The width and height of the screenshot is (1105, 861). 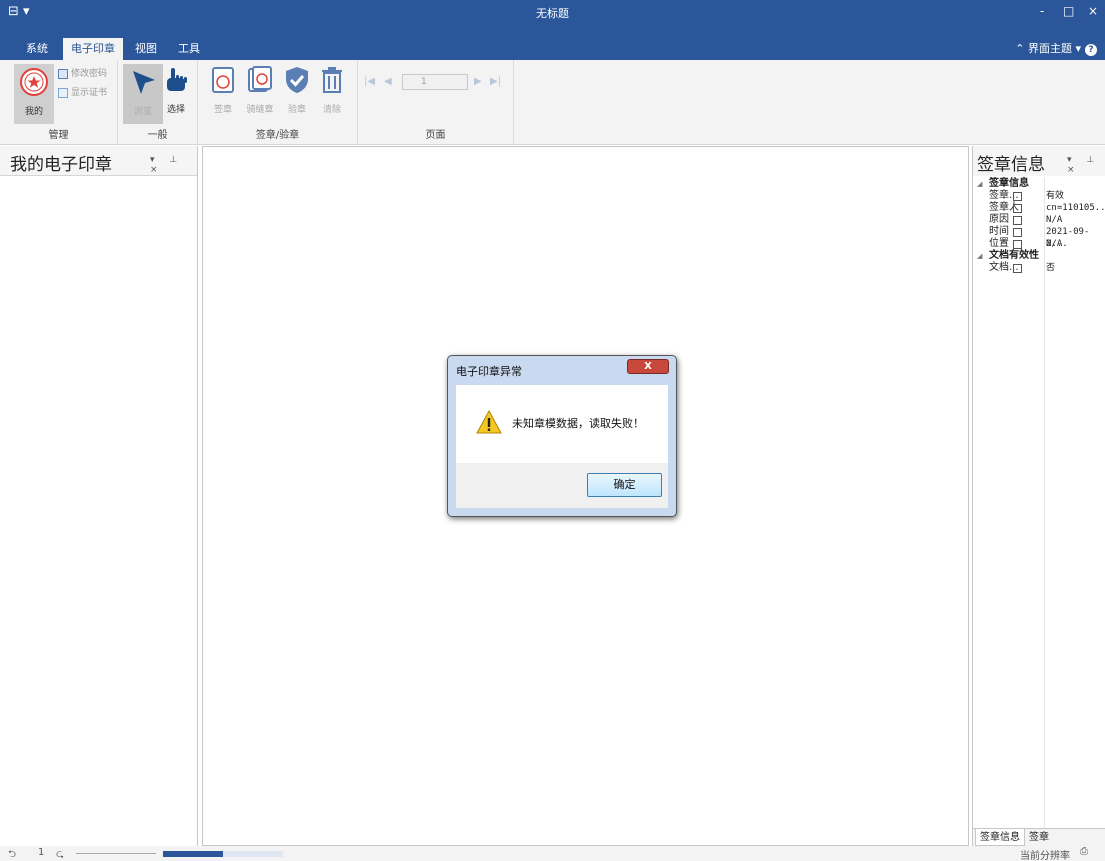 I want to click on undo-icon: ⮌, so click(x=12, y=854).